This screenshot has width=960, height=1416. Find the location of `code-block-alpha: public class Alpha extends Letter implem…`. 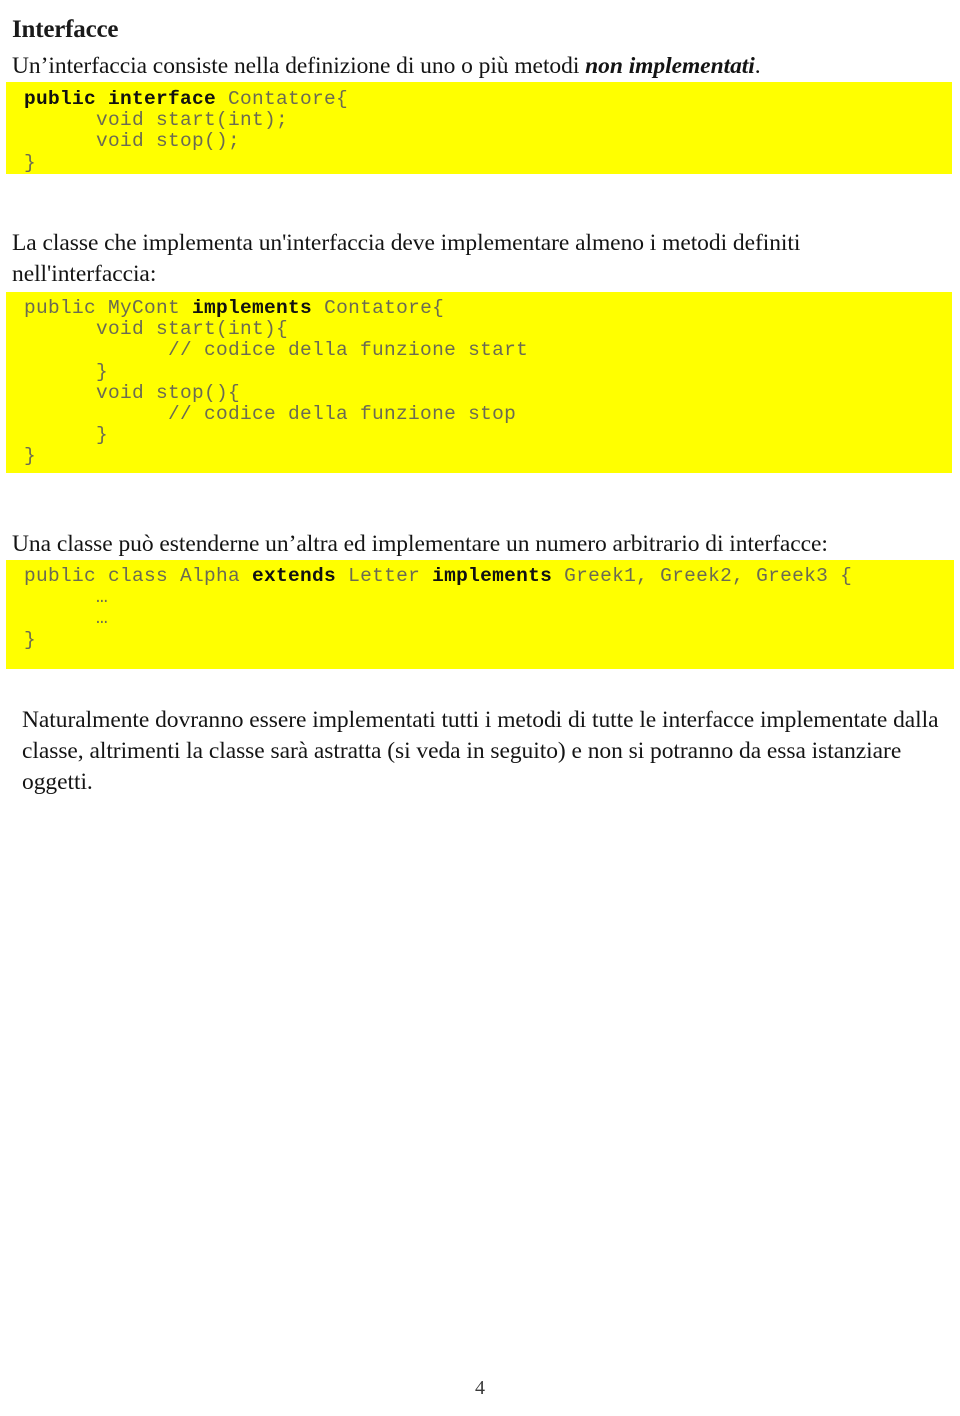

code-block-alpha: public class Alpha extends Letter implem… is located at coordinates (480, 614).